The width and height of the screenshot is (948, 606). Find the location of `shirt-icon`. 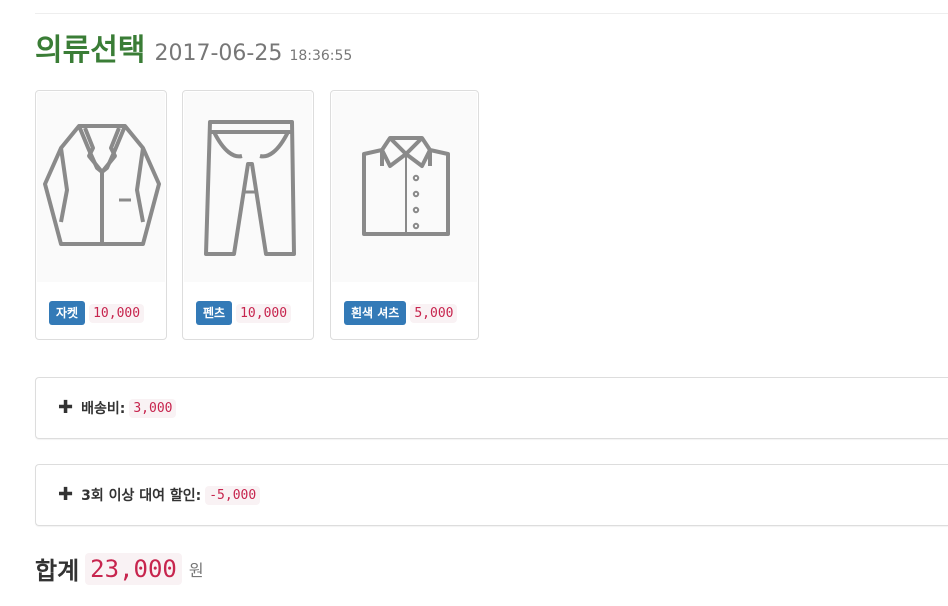

shirt-icon is located at coordinates (406, 186).